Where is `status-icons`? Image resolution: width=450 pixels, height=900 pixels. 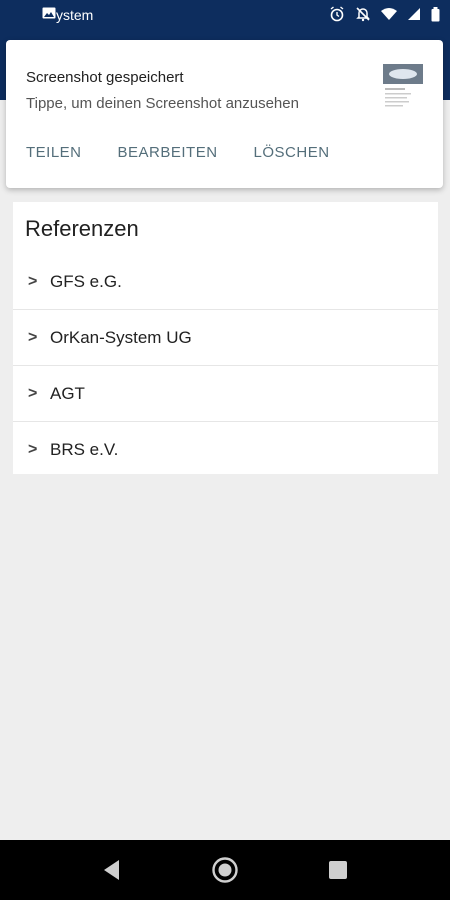
status-icons is located at coordinates (384, 14).